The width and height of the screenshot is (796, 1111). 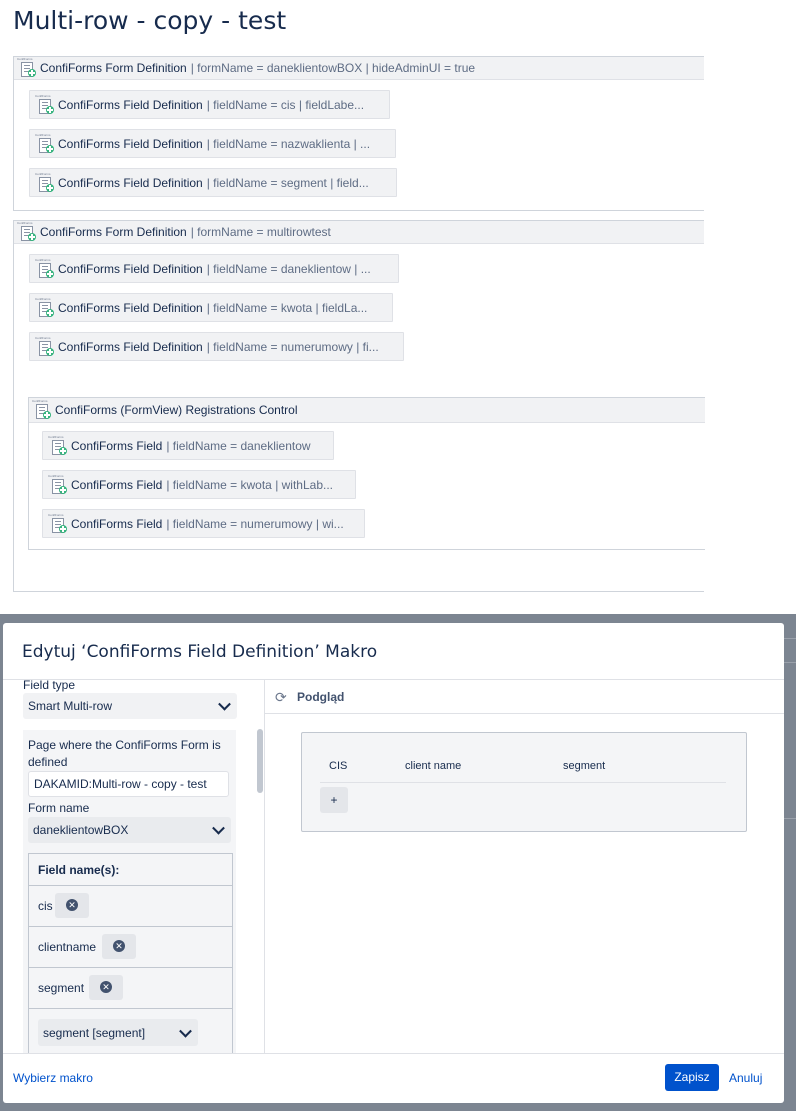 I want to click on refresh-icon: ⟳, so click(x=282, y=697).